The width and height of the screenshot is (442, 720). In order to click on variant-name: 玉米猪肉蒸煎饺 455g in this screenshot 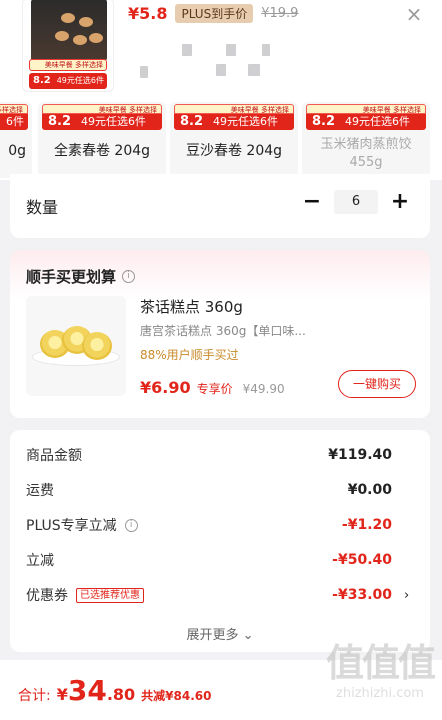, I will do `click(366, 153)`.